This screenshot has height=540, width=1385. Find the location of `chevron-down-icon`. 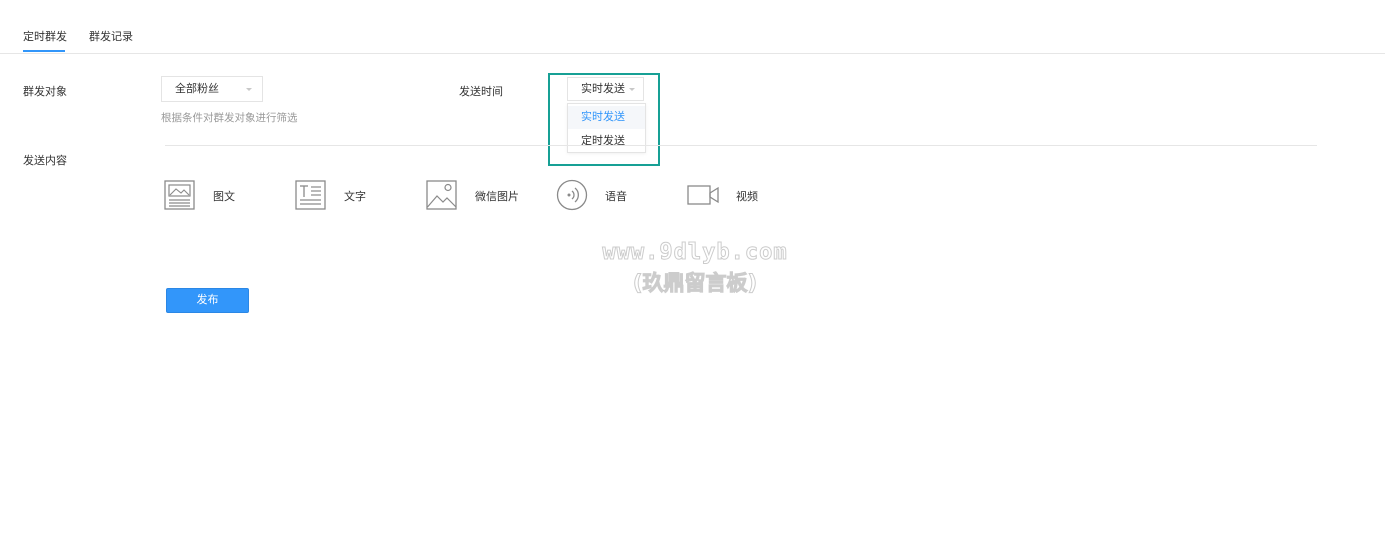

chevron-down-icon is located at coordinates (249, 89).